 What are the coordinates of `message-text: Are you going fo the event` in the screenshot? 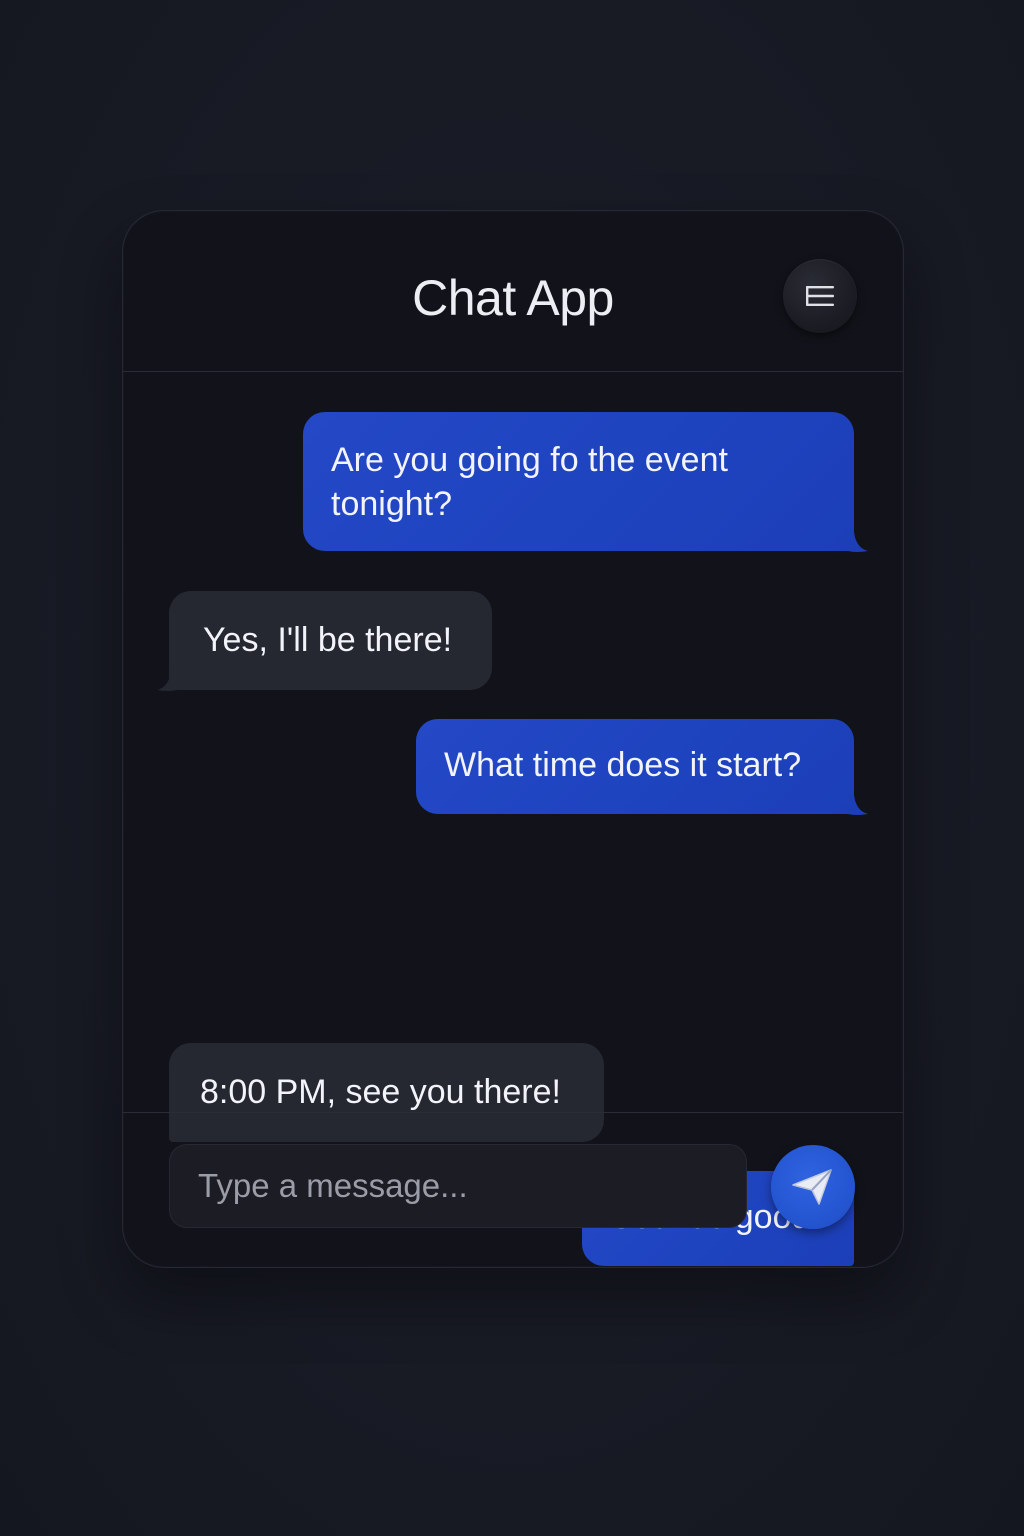 It's located at (529, 460).